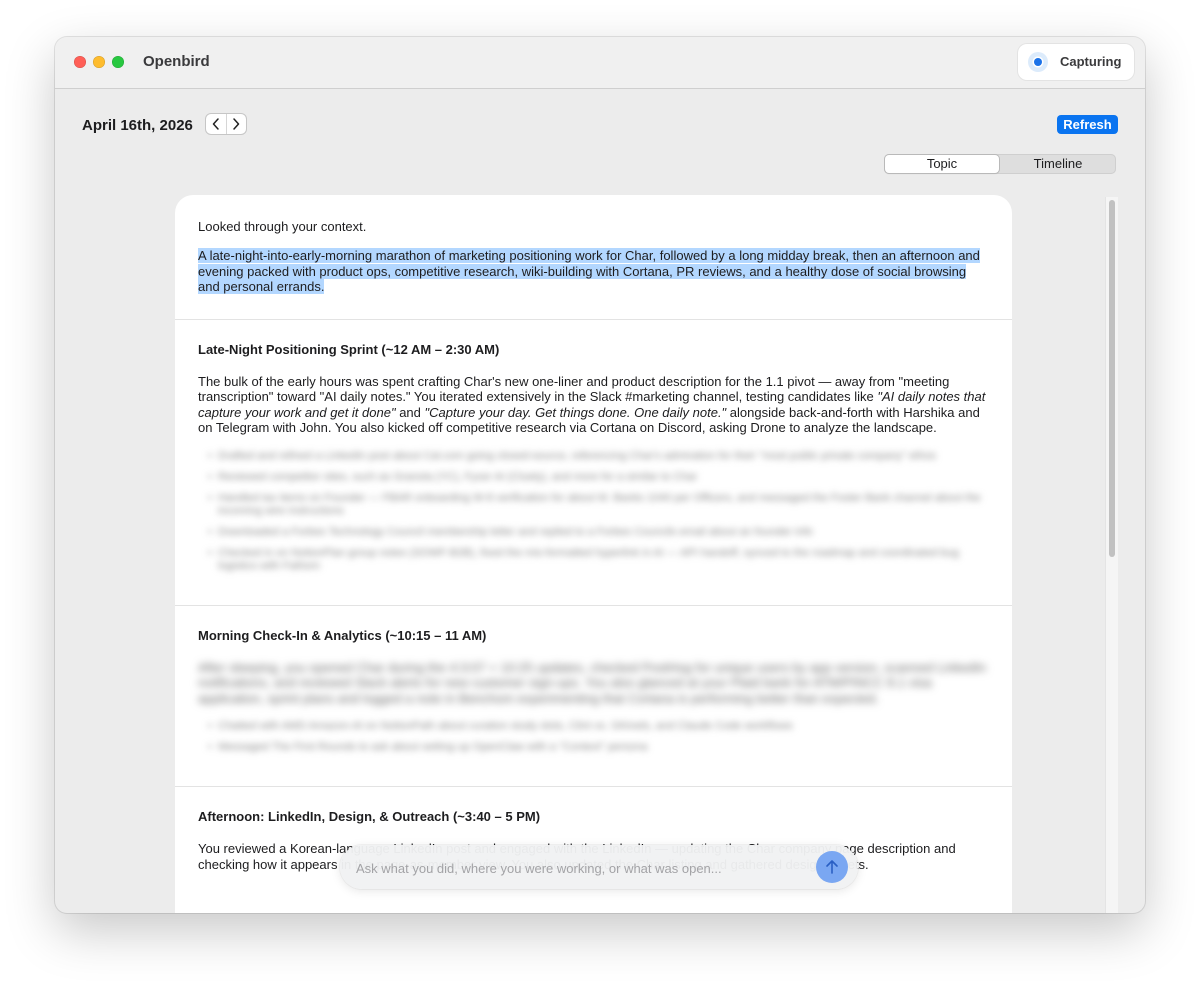 This screenshot has height=986, width=1200. I want to click on refresh-button: Refresh, so click(1087, 124).